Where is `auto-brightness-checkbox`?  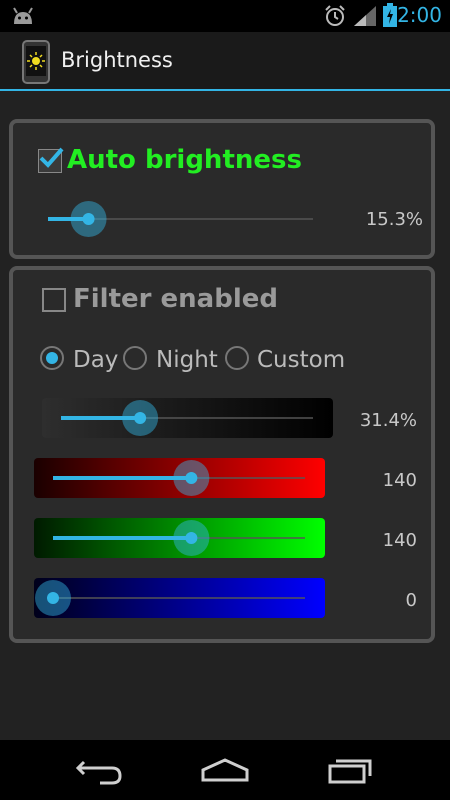 auto-brightness-checkbox is located at coordinates (51, 160).